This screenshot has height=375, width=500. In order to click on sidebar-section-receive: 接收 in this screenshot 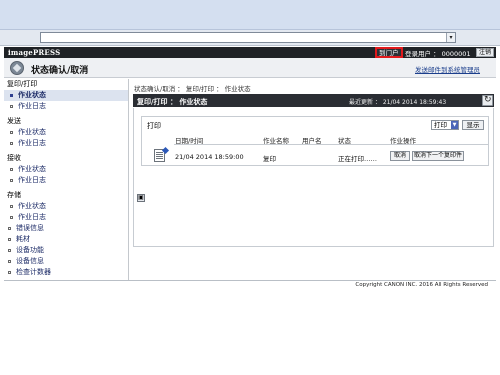, I will do `click(14, 158)`.